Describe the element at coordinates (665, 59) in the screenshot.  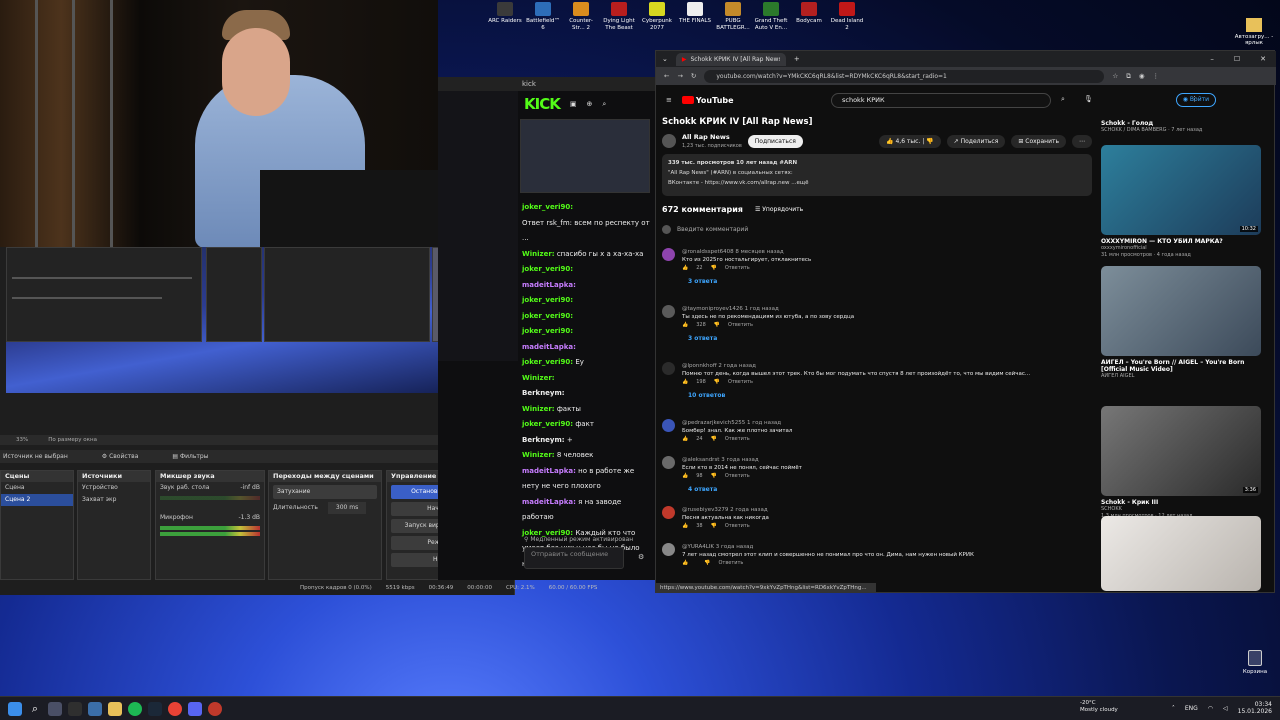
I see `tab-list-icon: ⌄` at that location.